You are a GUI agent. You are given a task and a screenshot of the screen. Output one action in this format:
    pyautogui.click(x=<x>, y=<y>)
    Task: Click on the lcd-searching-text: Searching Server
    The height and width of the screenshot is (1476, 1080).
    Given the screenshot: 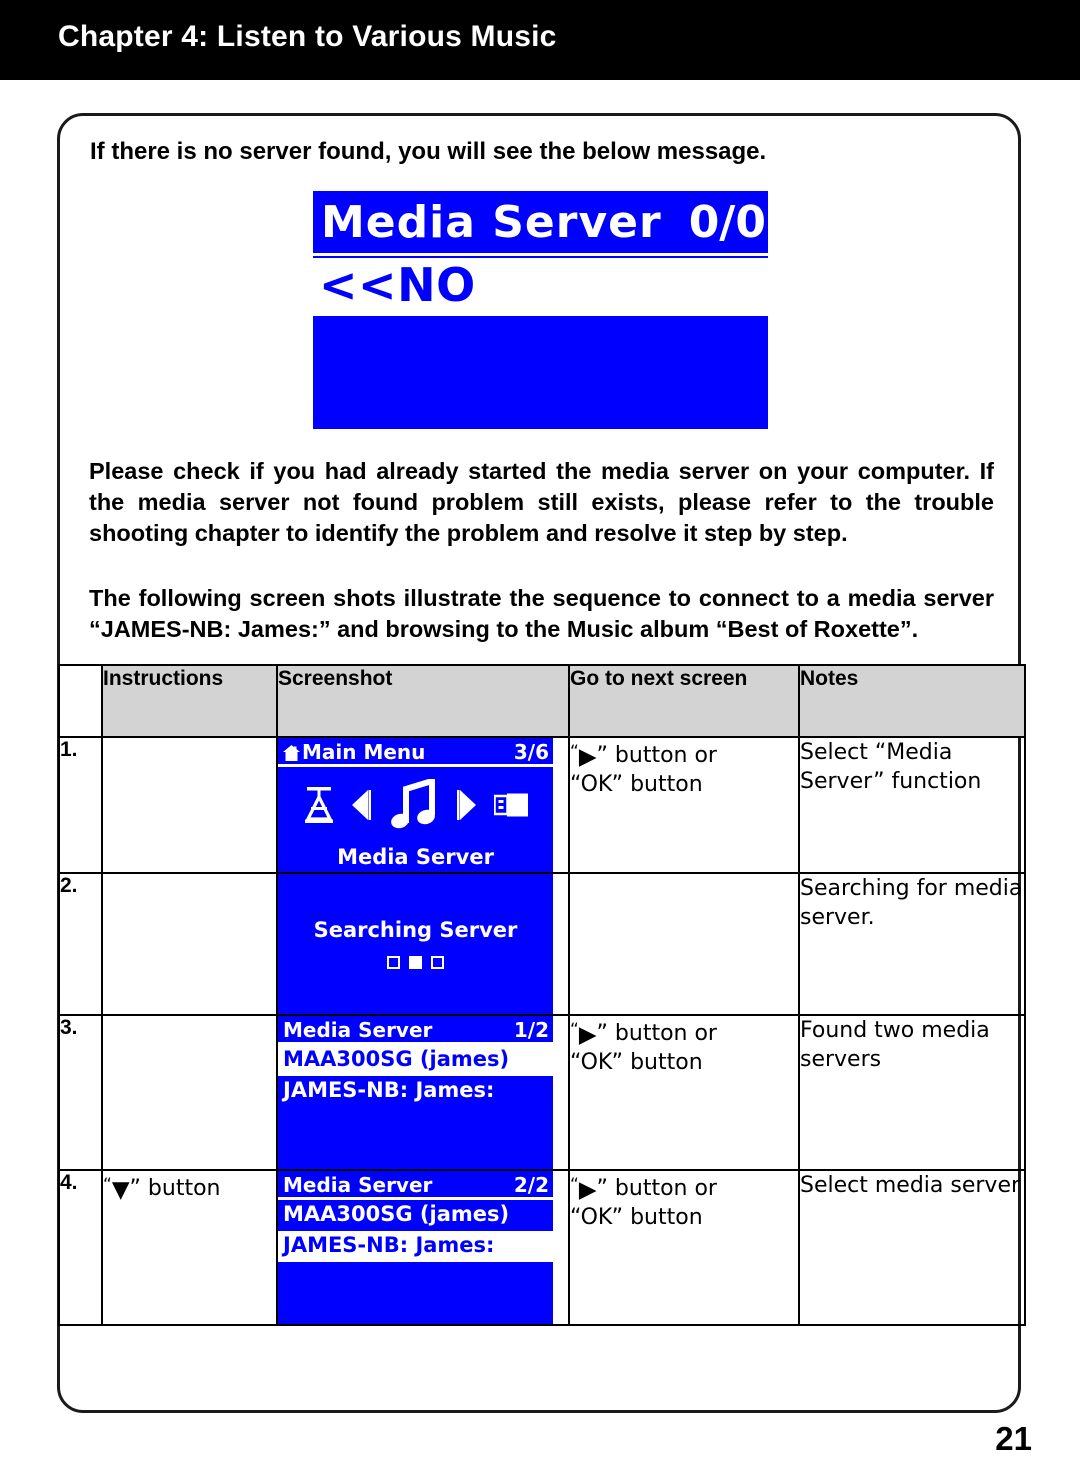 What is the action you would take?
    pyautogui.click(x=415, y=930)
    